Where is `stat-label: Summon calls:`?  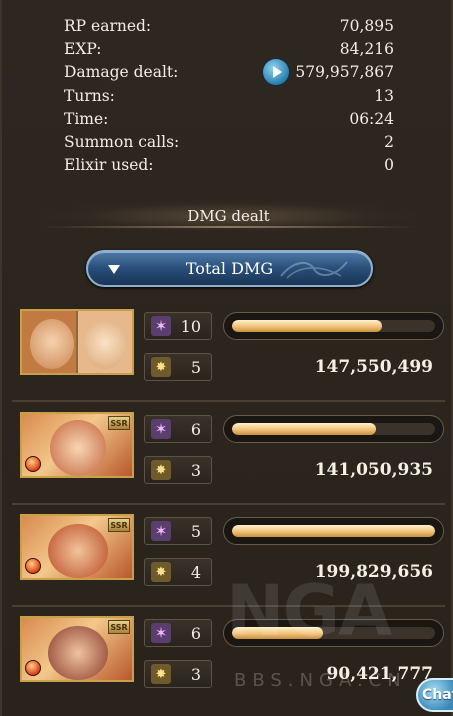 stat-label: Summon calls: is located at coordinates (122, 142).